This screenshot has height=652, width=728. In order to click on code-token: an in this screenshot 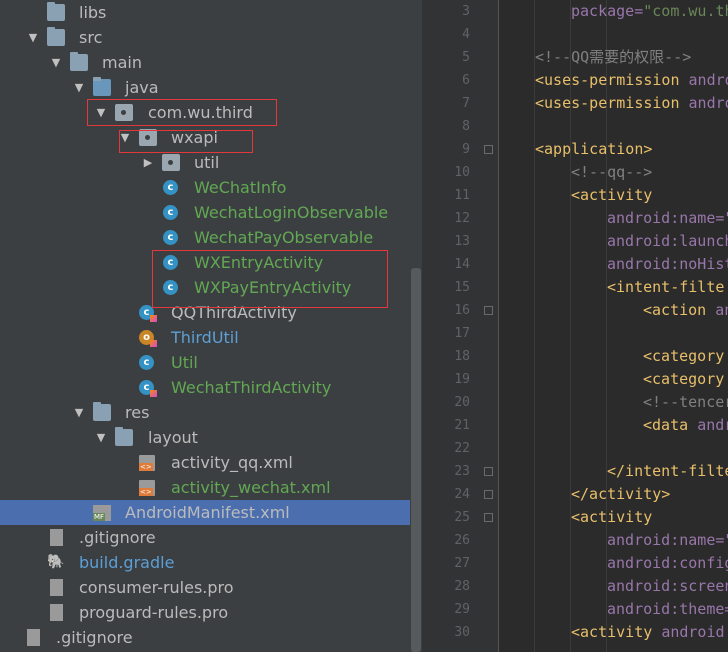, I will do `click(721, 310)`.